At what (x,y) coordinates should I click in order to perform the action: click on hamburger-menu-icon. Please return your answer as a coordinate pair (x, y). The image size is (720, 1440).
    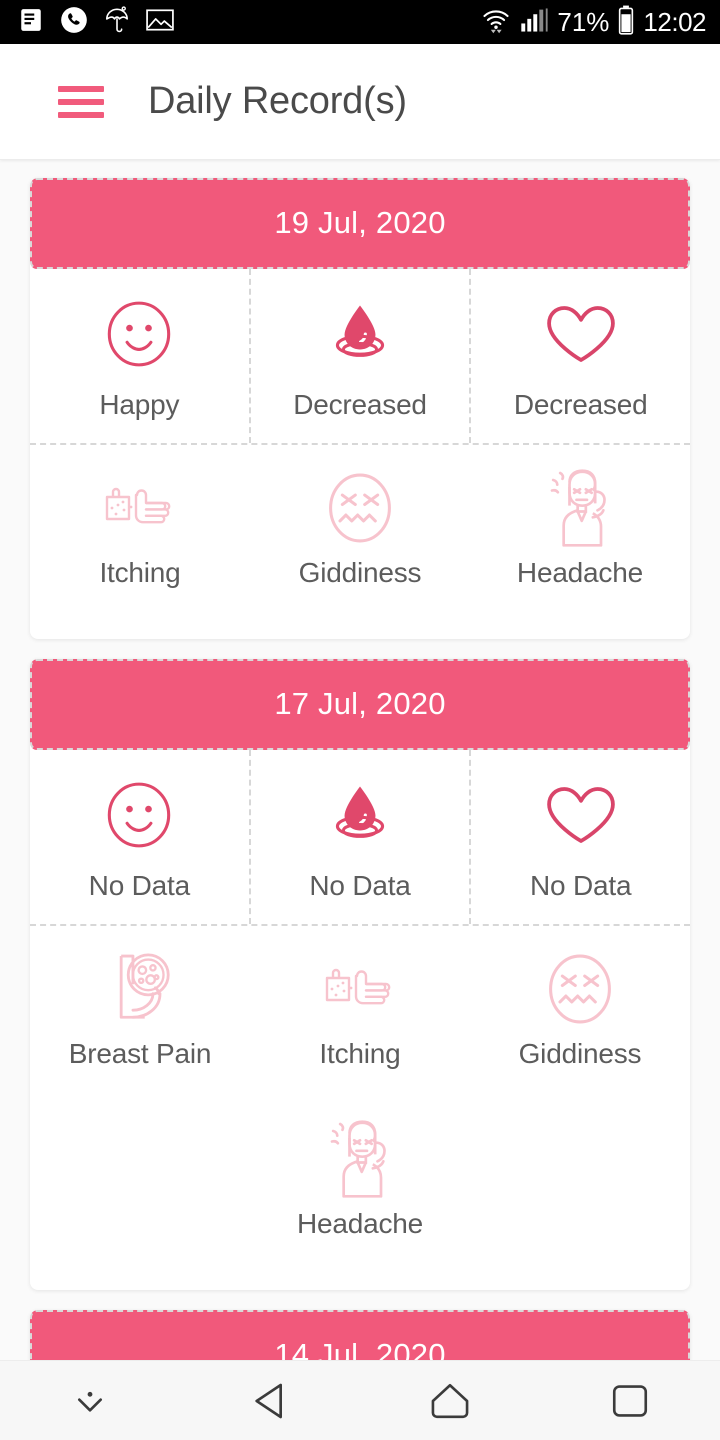
    Looking at the image, I should click on (81, 101).